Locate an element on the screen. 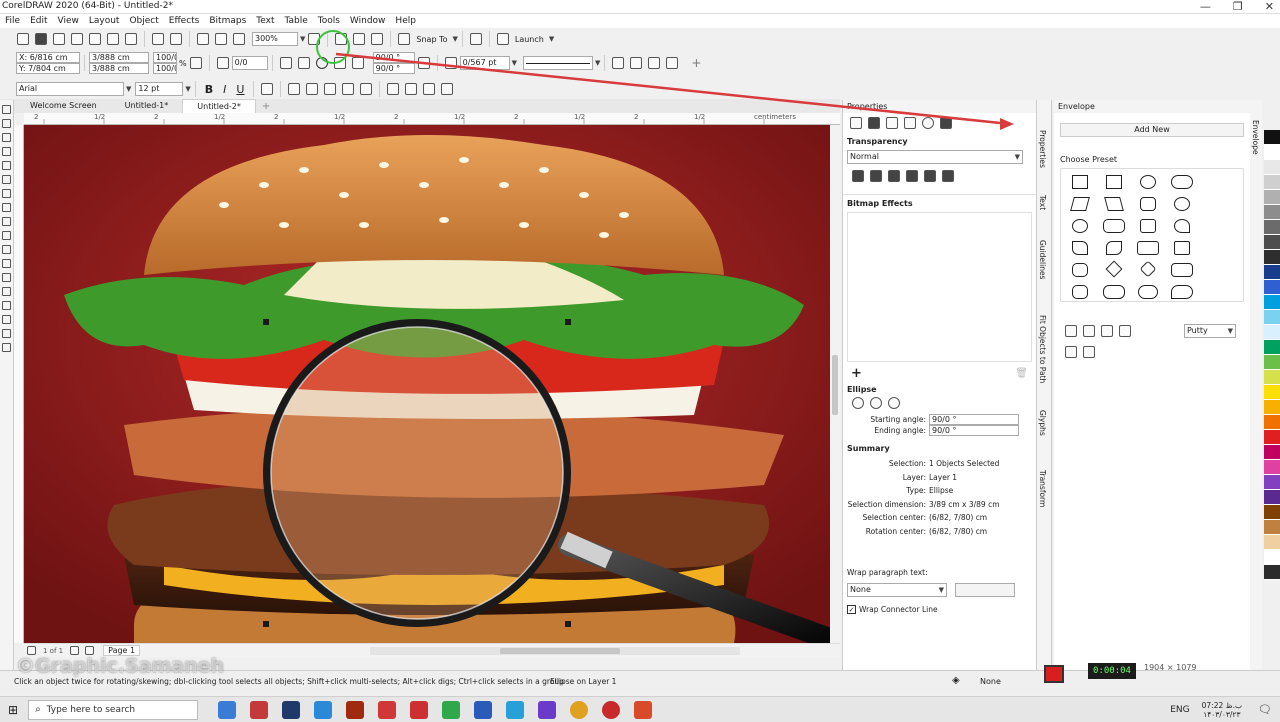 The height and width of the screenshot is (722, 1280). ending-angle-field: 90/0 ° is located at coordinates (974, 430).